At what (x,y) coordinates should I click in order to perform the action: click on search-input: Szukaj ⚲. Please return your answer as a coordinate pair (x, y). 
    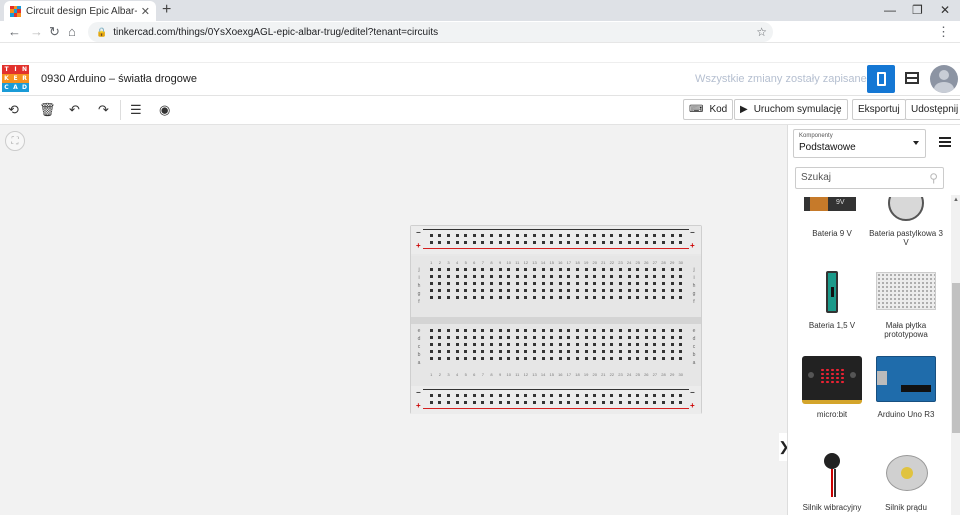
    Looking at the image, I should click on (869, 178).